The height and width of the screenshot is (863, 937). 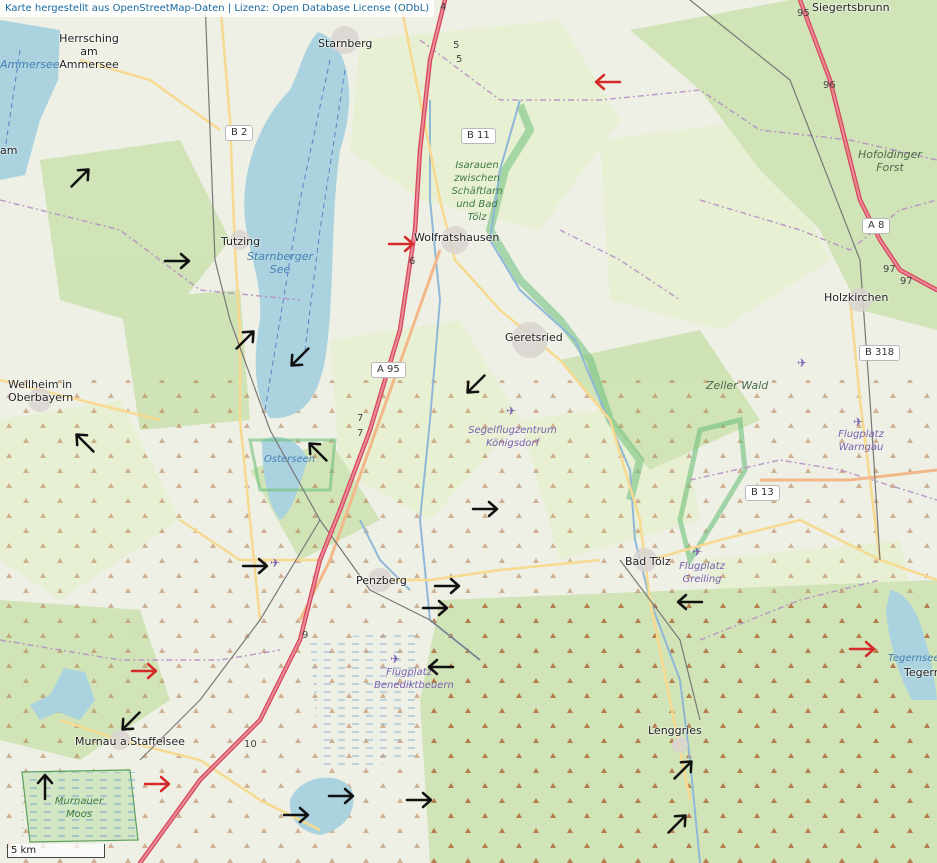 I want to click on road-shield-b13: B 13, so click(x=762, y=493).